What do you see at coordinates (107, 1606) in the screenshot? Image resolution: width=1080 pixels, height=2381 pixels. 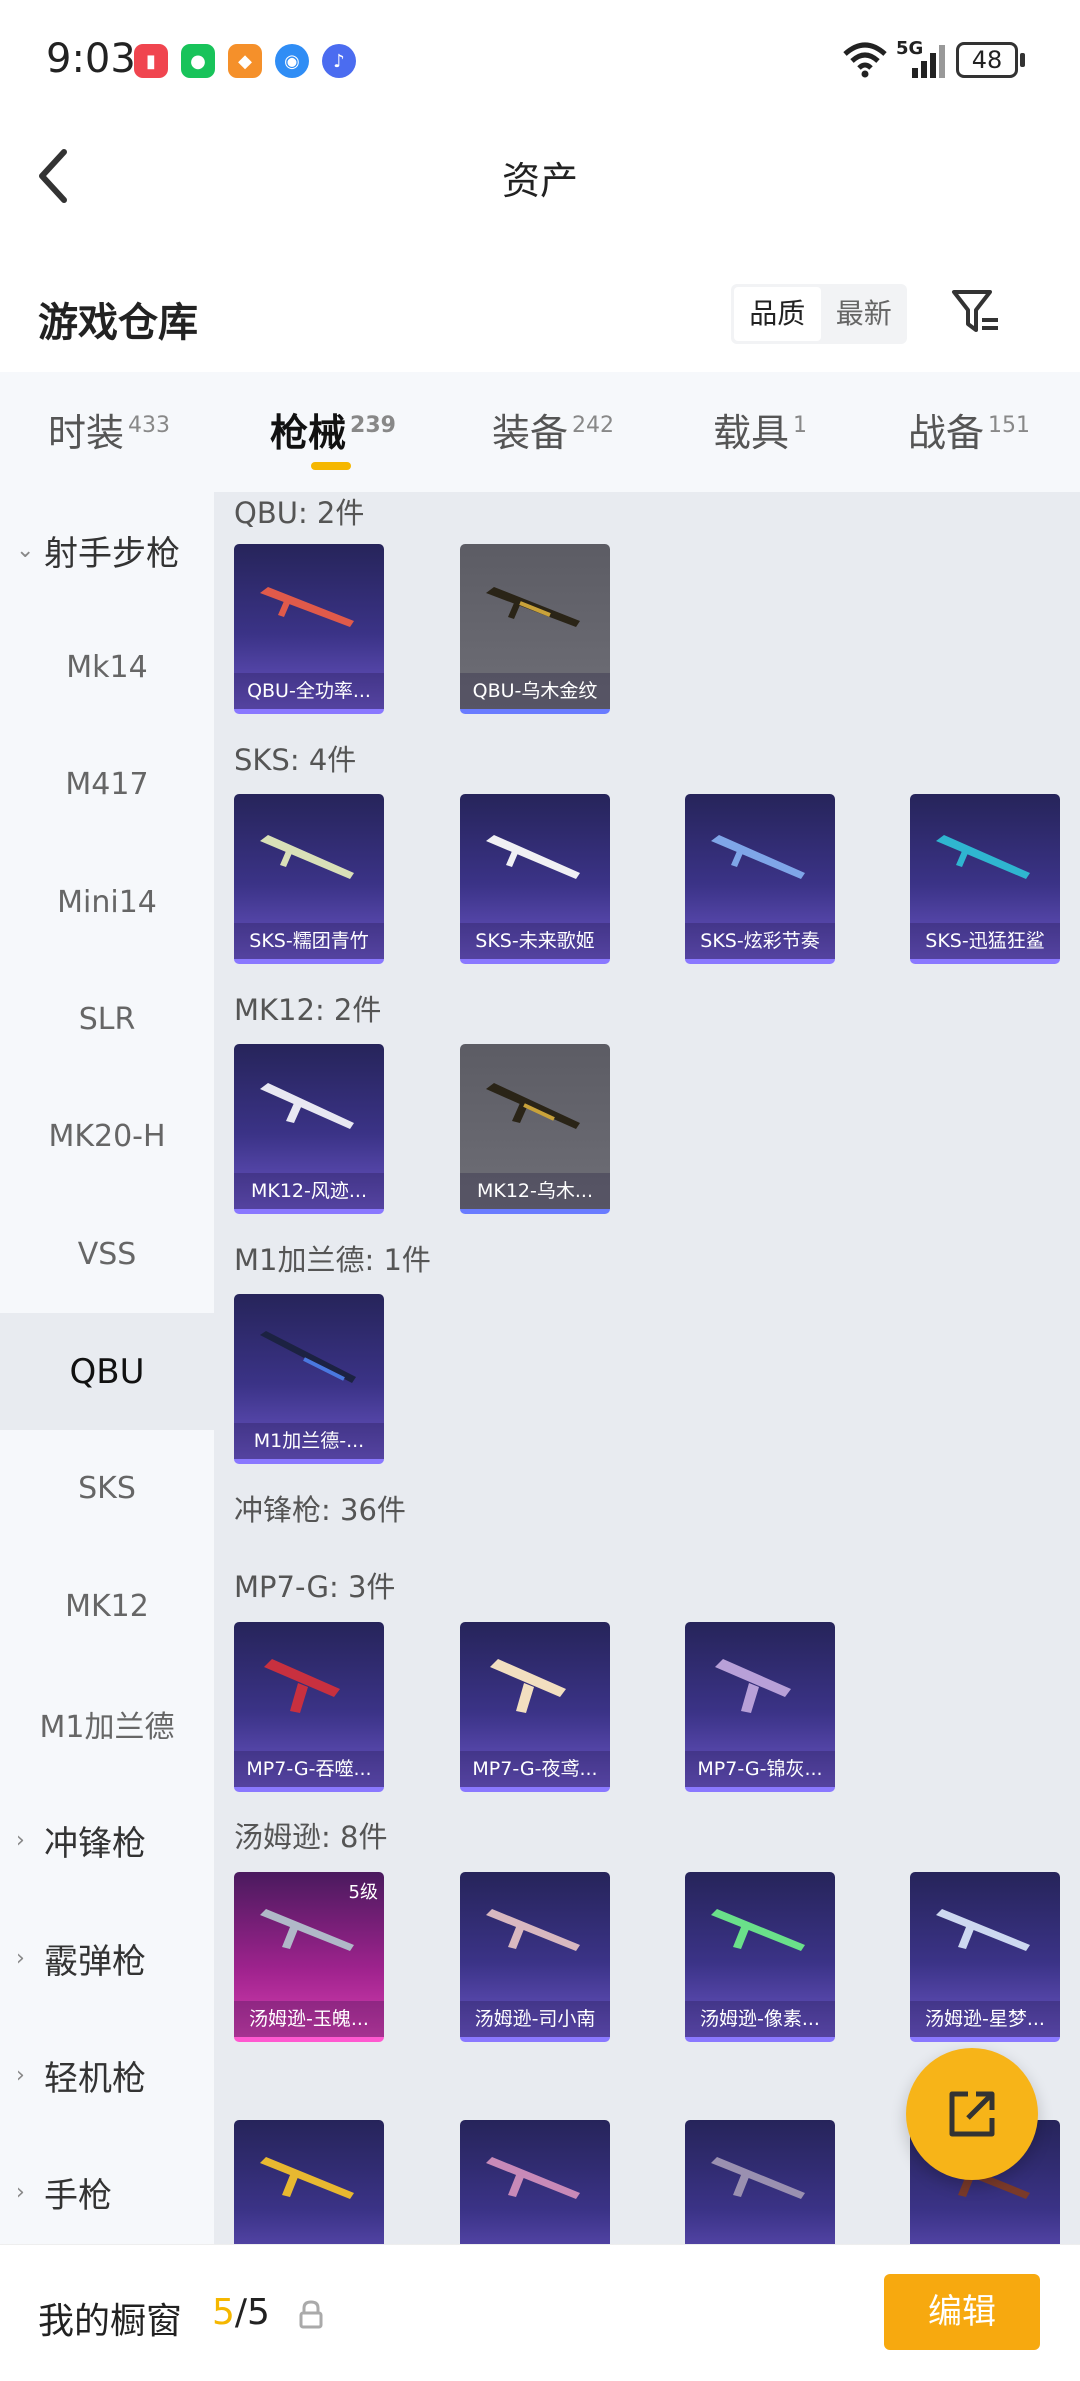 I see `sidebar-item-mk12: MK12` at bounding box center [107, 1606].